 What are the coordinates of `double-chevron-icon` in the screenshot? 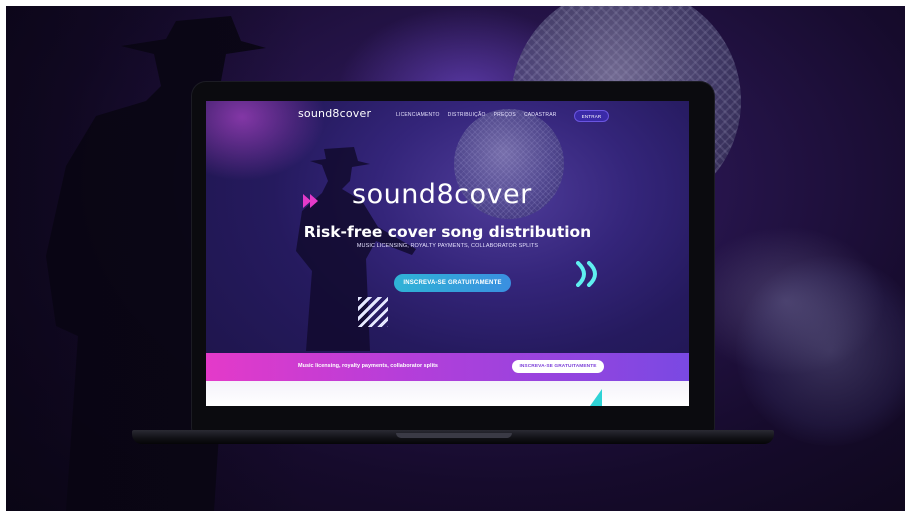 It's located at (586, 274).